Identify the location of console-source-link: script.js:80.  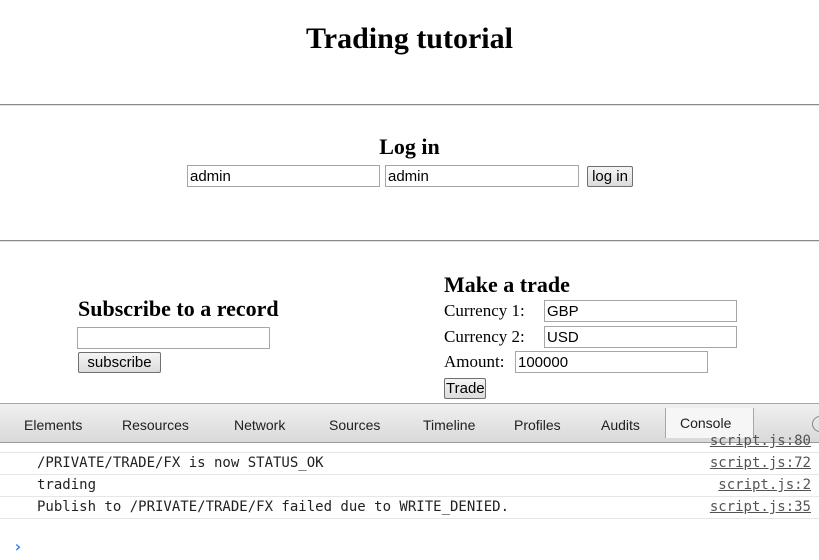
(760, 441).